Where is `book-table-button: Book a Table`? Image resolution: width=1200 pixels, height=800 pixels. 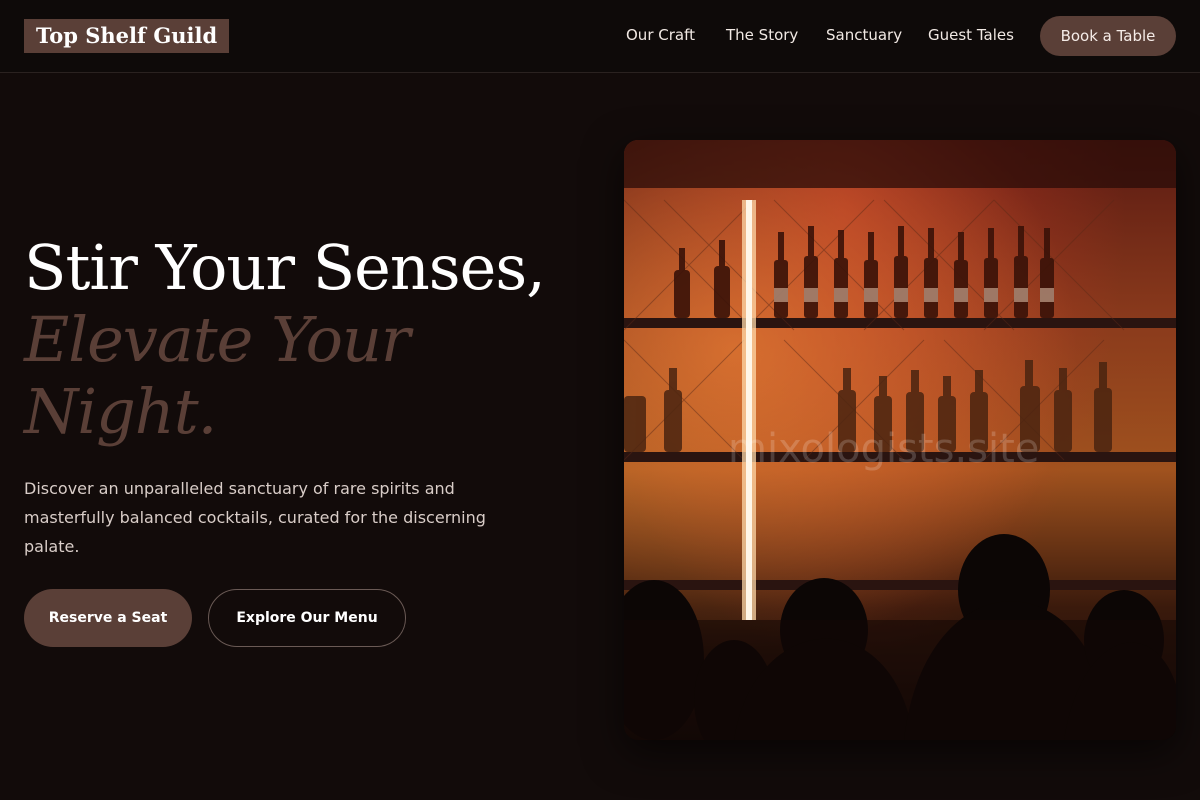
book-table-button: Book a Table is located at coordinates (1108, 36).